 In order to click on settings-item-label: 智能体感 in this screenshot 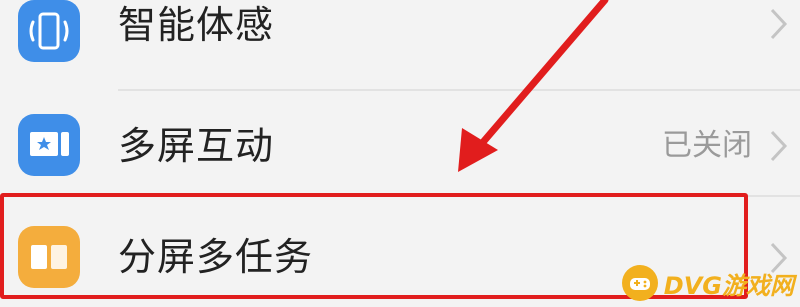, I will do `click(196, 25)`.